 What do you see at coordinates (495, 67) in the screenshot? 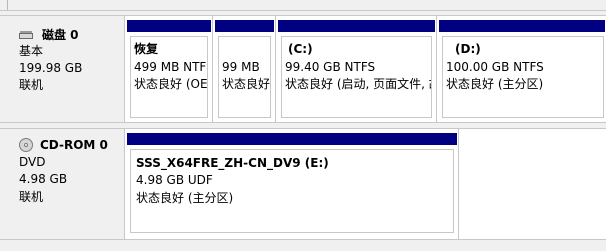
I see `partition-detail: 100.00 GB NTFS` at bounding box center [495, 67].